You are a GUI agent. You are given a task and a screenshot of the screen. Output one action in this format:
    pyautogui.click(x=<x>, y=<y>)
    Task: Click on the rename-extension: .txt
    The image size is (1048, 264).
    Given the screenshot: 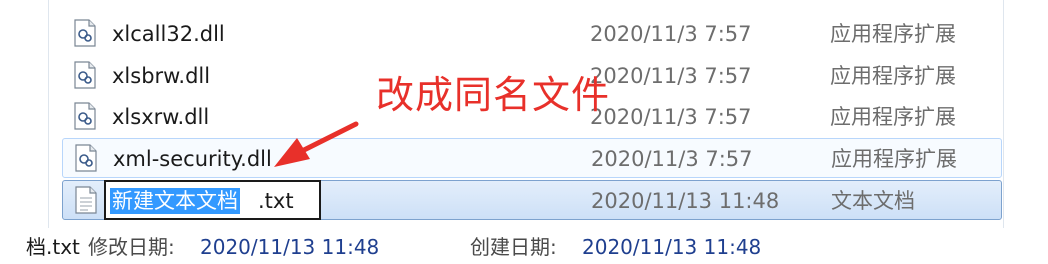 What is the action you would take?
    pyautogui.click(x=276, y=201)
    